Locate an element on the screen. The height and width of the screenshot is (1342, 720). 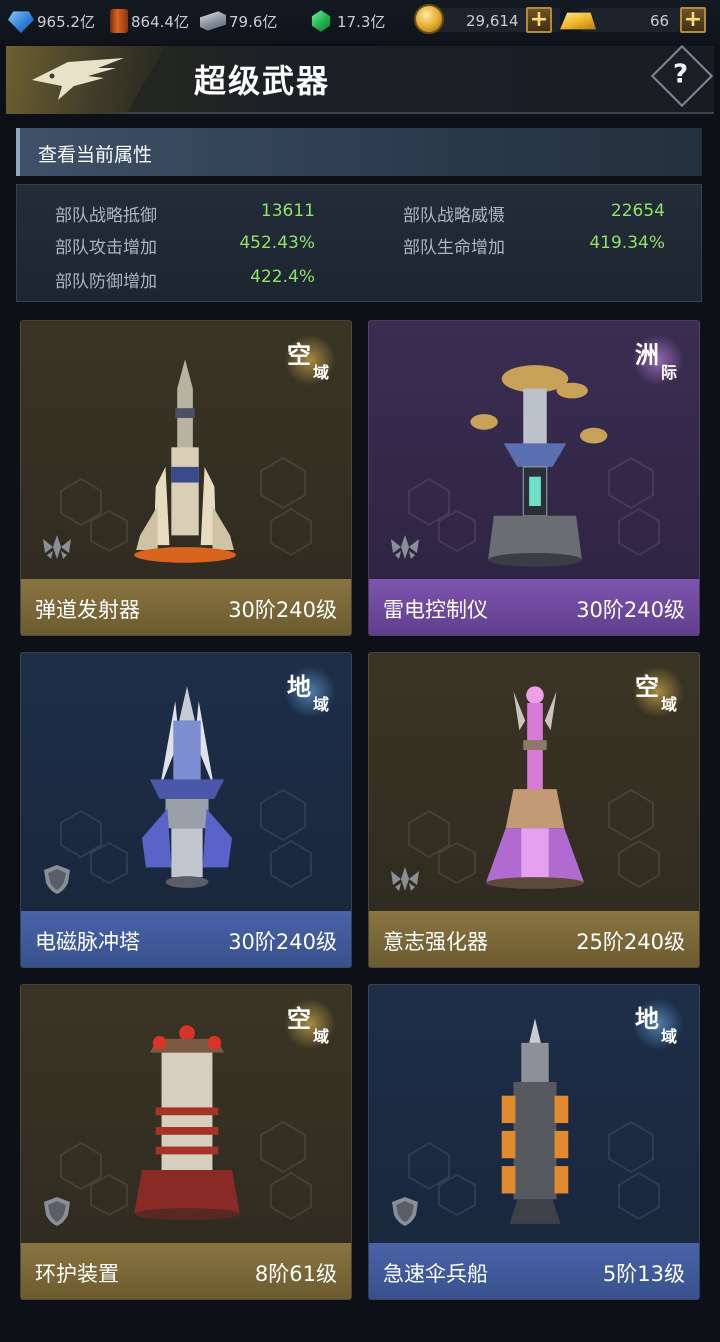
gem-amount: 17.3亿 is located at coordinates (361, 21).